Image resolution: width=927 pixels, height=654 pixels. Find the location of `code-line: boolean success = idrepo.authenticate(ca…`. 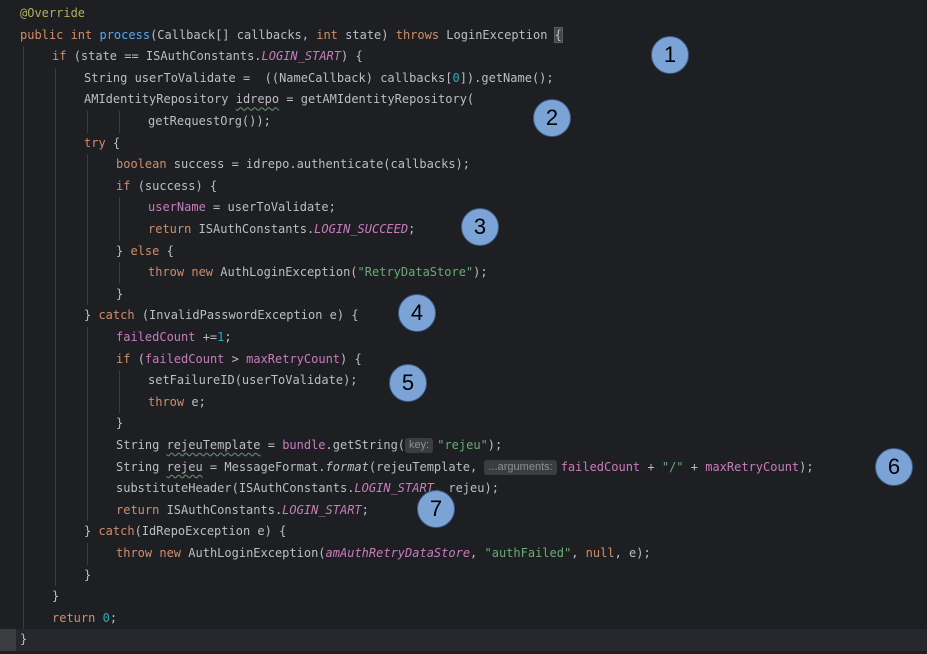

code-line: boolean success = idrepo.authenticate(ca… is located at coordinates (463, 165).